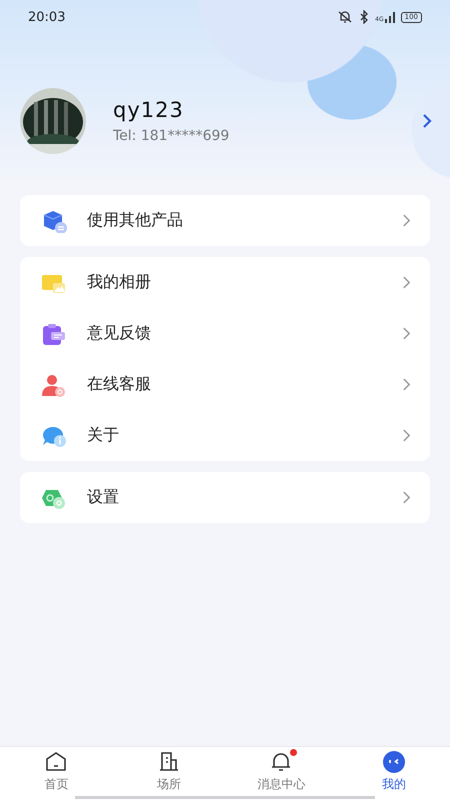 Image resolution: width=450 pixels, height=800 pixels. I want to click on tab-item: 场所, so click(168, 773).